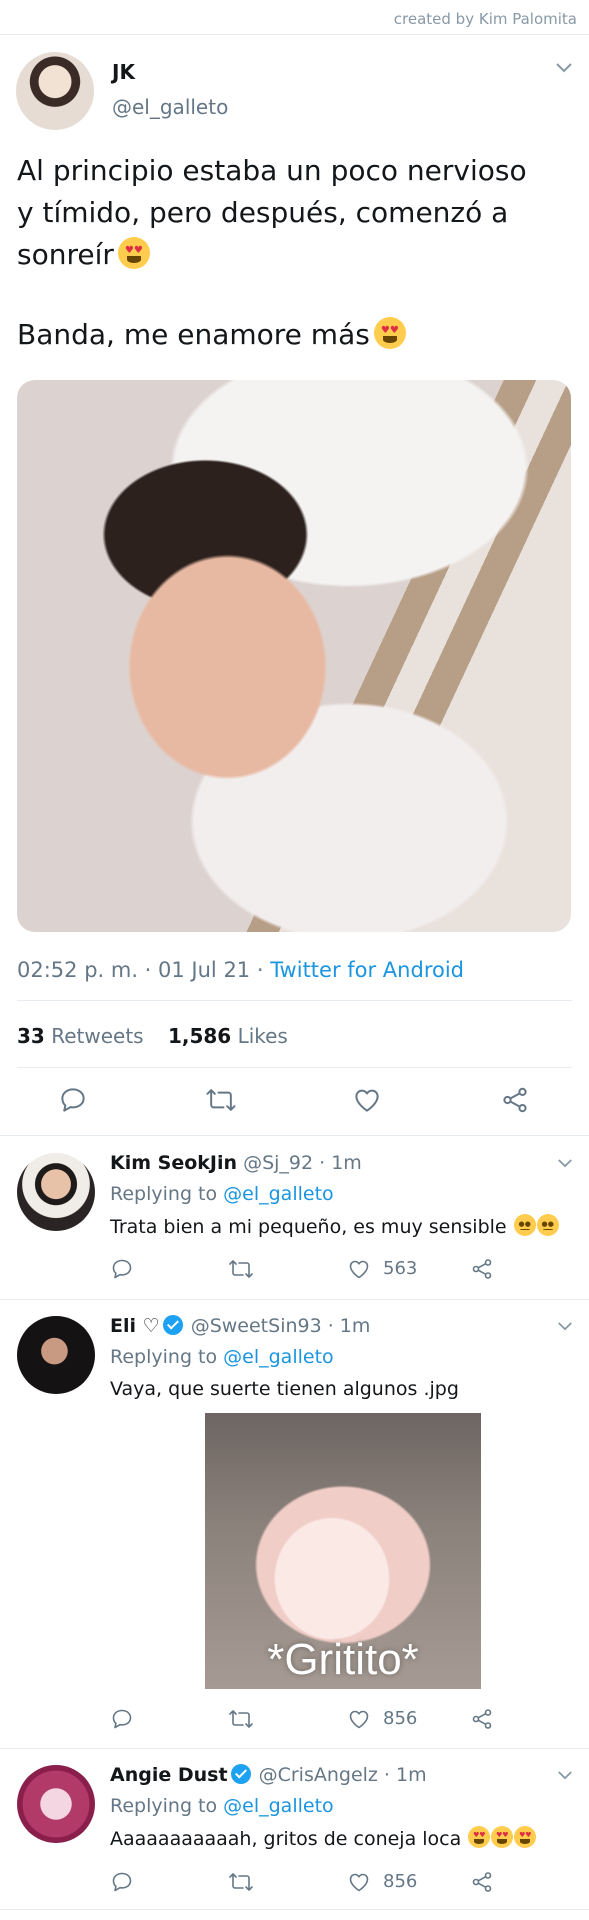 The width and height of the screenshot is (589, 1920). What do you see at coordinates (343, 1659) in the screenshot?
I see `reply-photo-caption: *Gritito*` at bounding box center [343, 1659].